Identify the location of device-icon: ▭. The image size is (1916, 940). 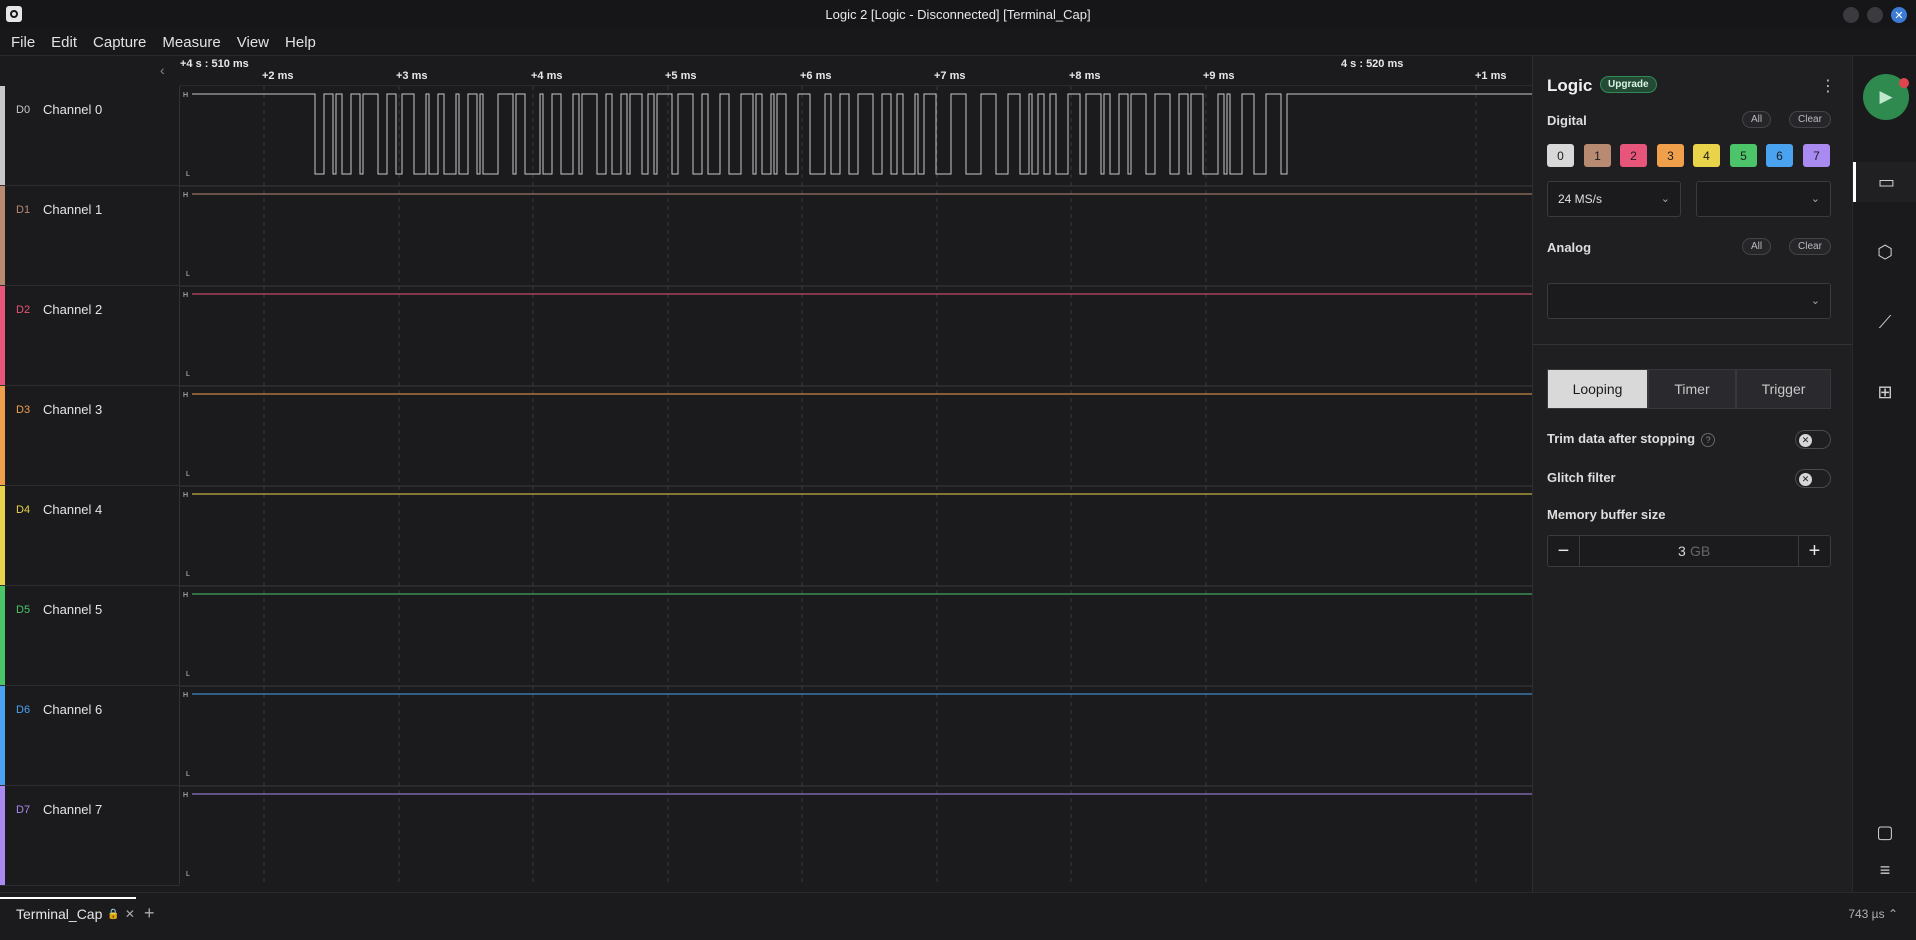
(1884, 182).